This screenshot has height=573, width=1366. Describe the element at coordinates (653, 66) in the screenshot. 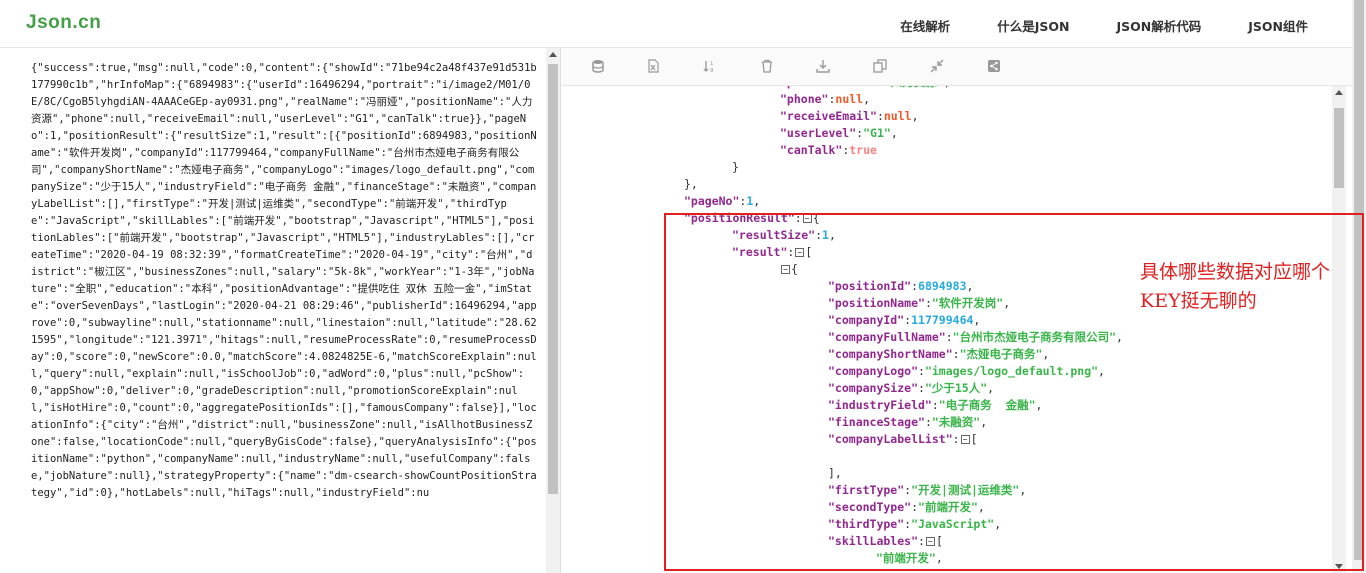

I see `excel-icon` at that location.